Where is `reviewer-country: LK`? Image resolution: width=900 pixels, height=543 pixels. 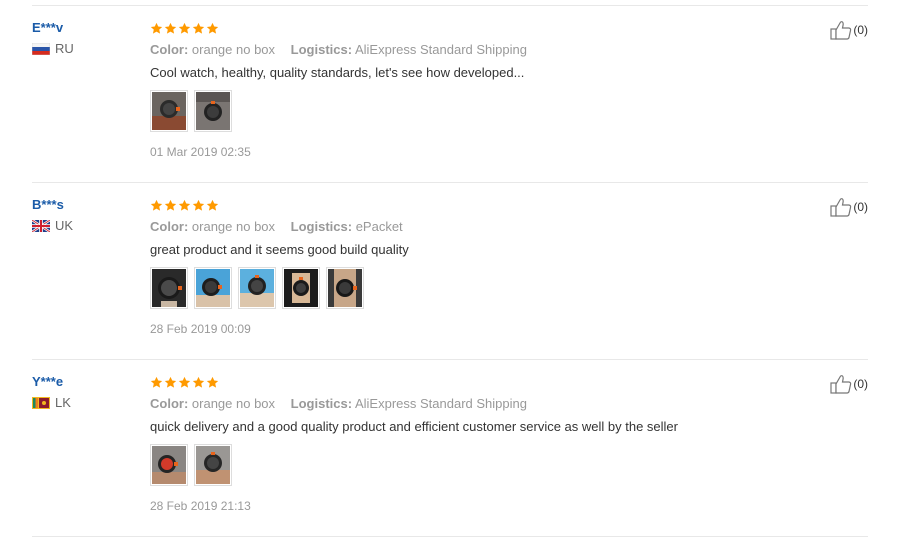 reviewer-country: LK is located at coordinates (87, 402).